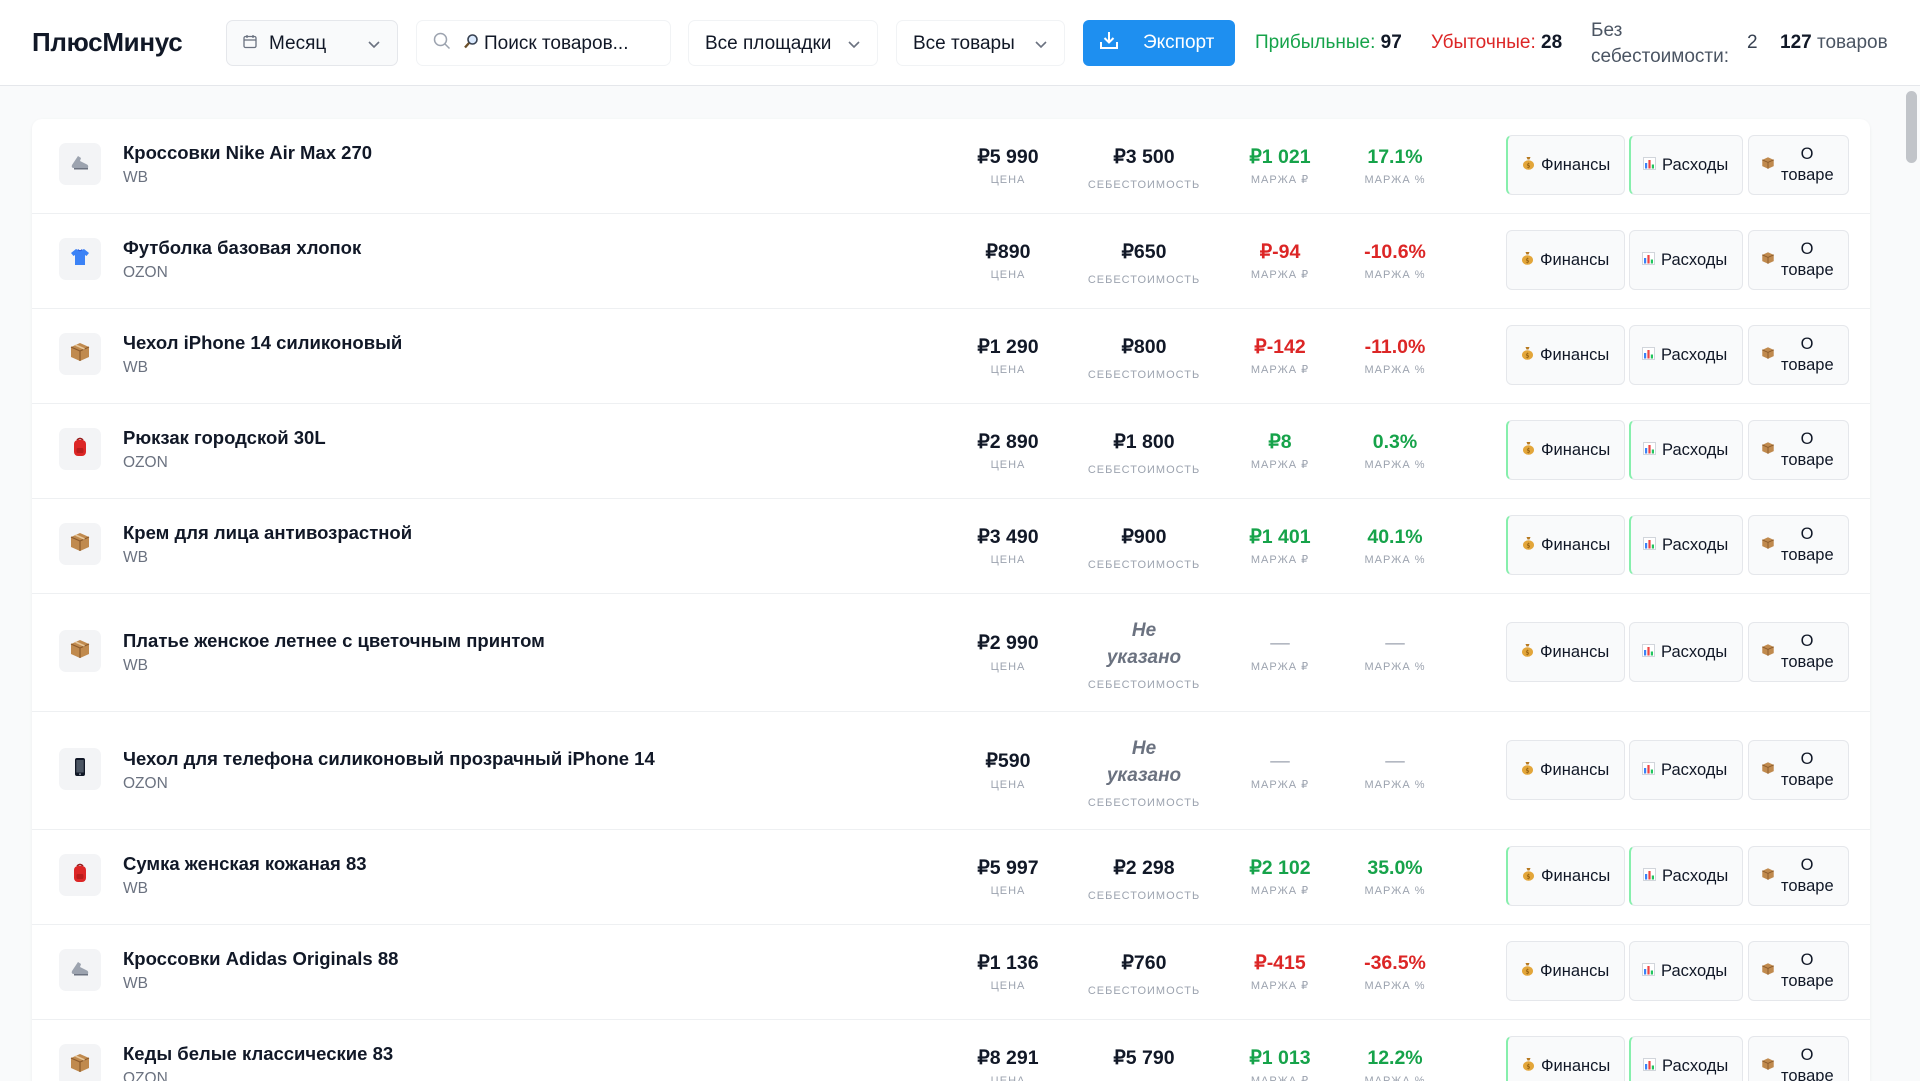  Describe the element at coordinates (1483, 42) in the screenshot. I see `loss-label: Убыточные:` at that location.